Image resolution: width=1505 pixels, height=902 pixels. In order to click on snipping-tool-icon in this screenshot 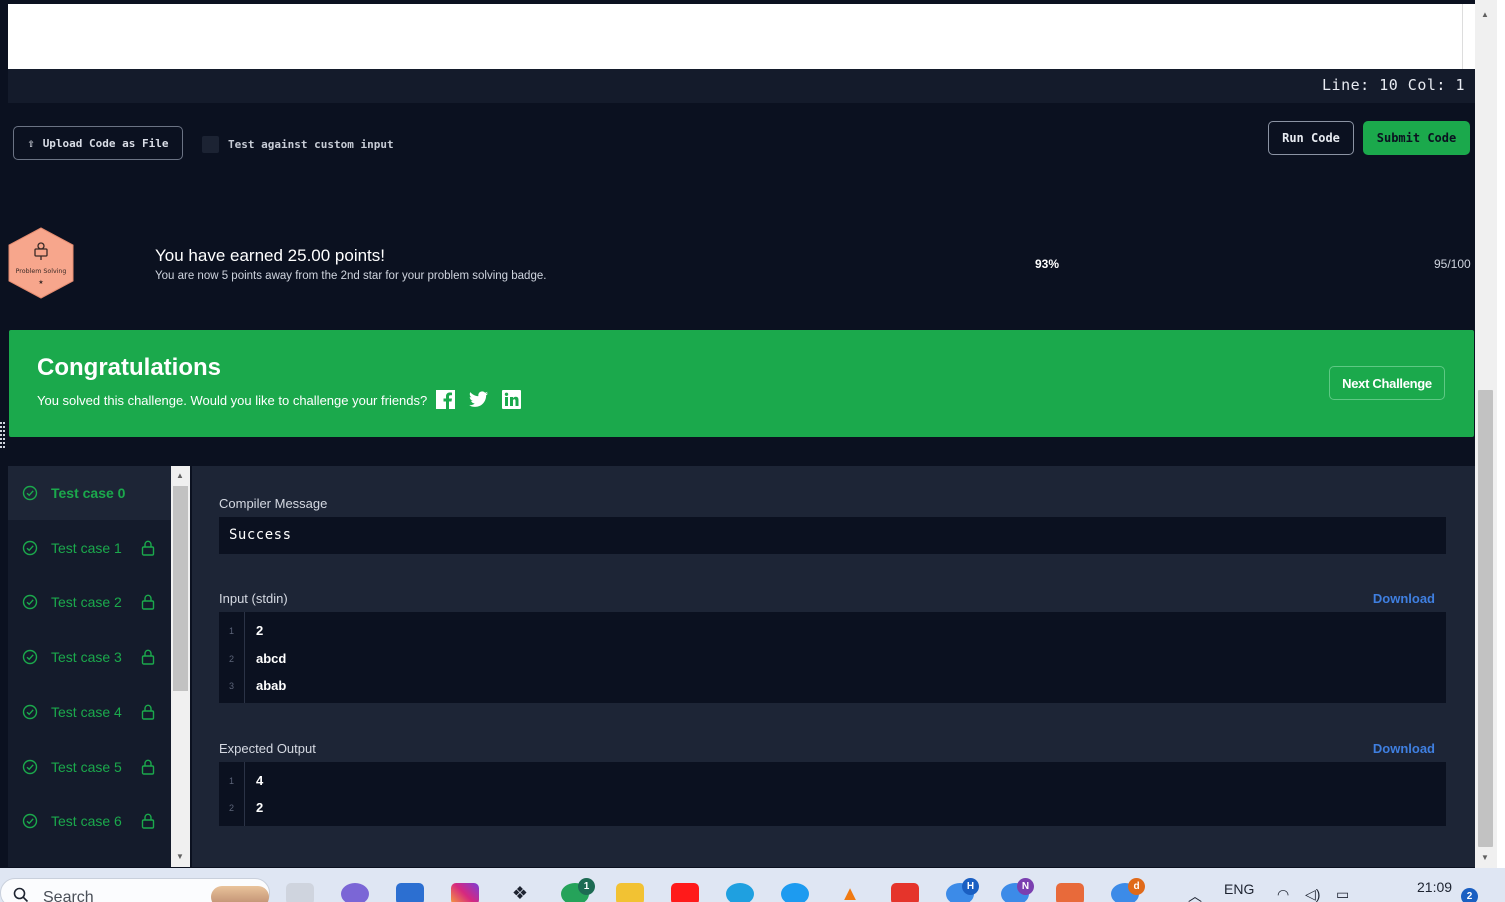, I will do `click(1070, 892)`.